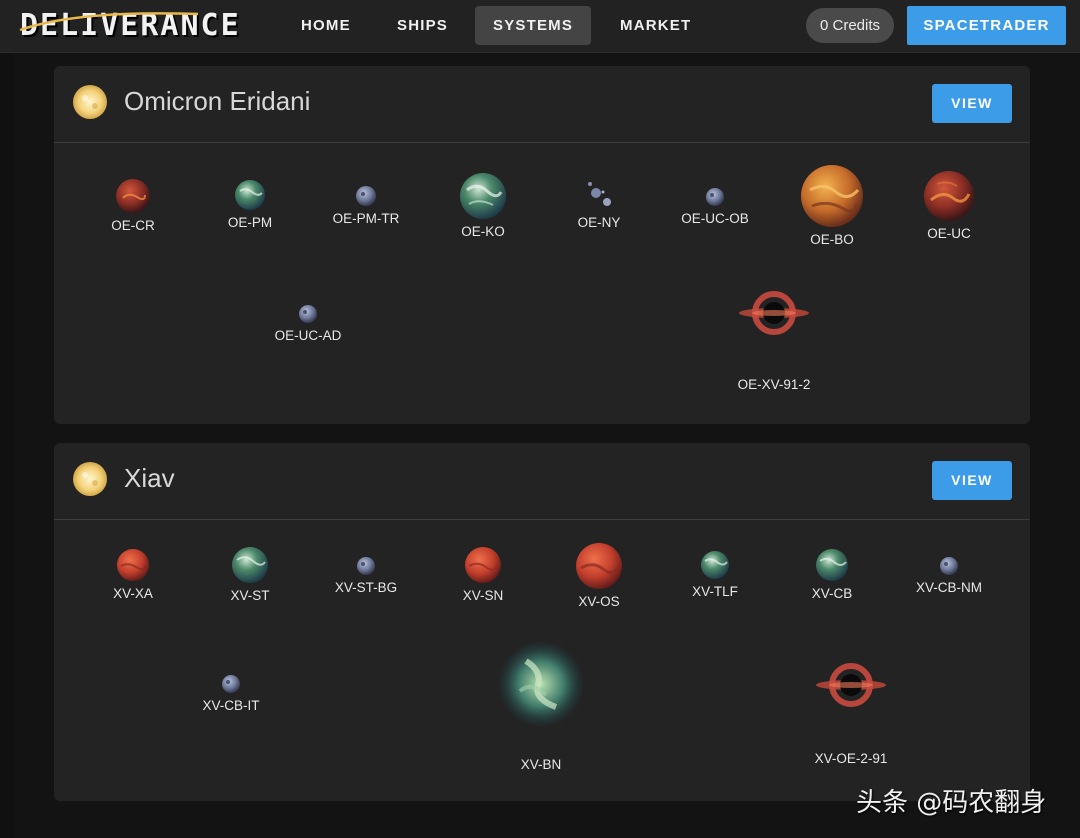 Image resolution: width=1080 pixels, height=838 pixels. I want to click on celestial-body-oe-ko: OE-KO, so click(483, 205).